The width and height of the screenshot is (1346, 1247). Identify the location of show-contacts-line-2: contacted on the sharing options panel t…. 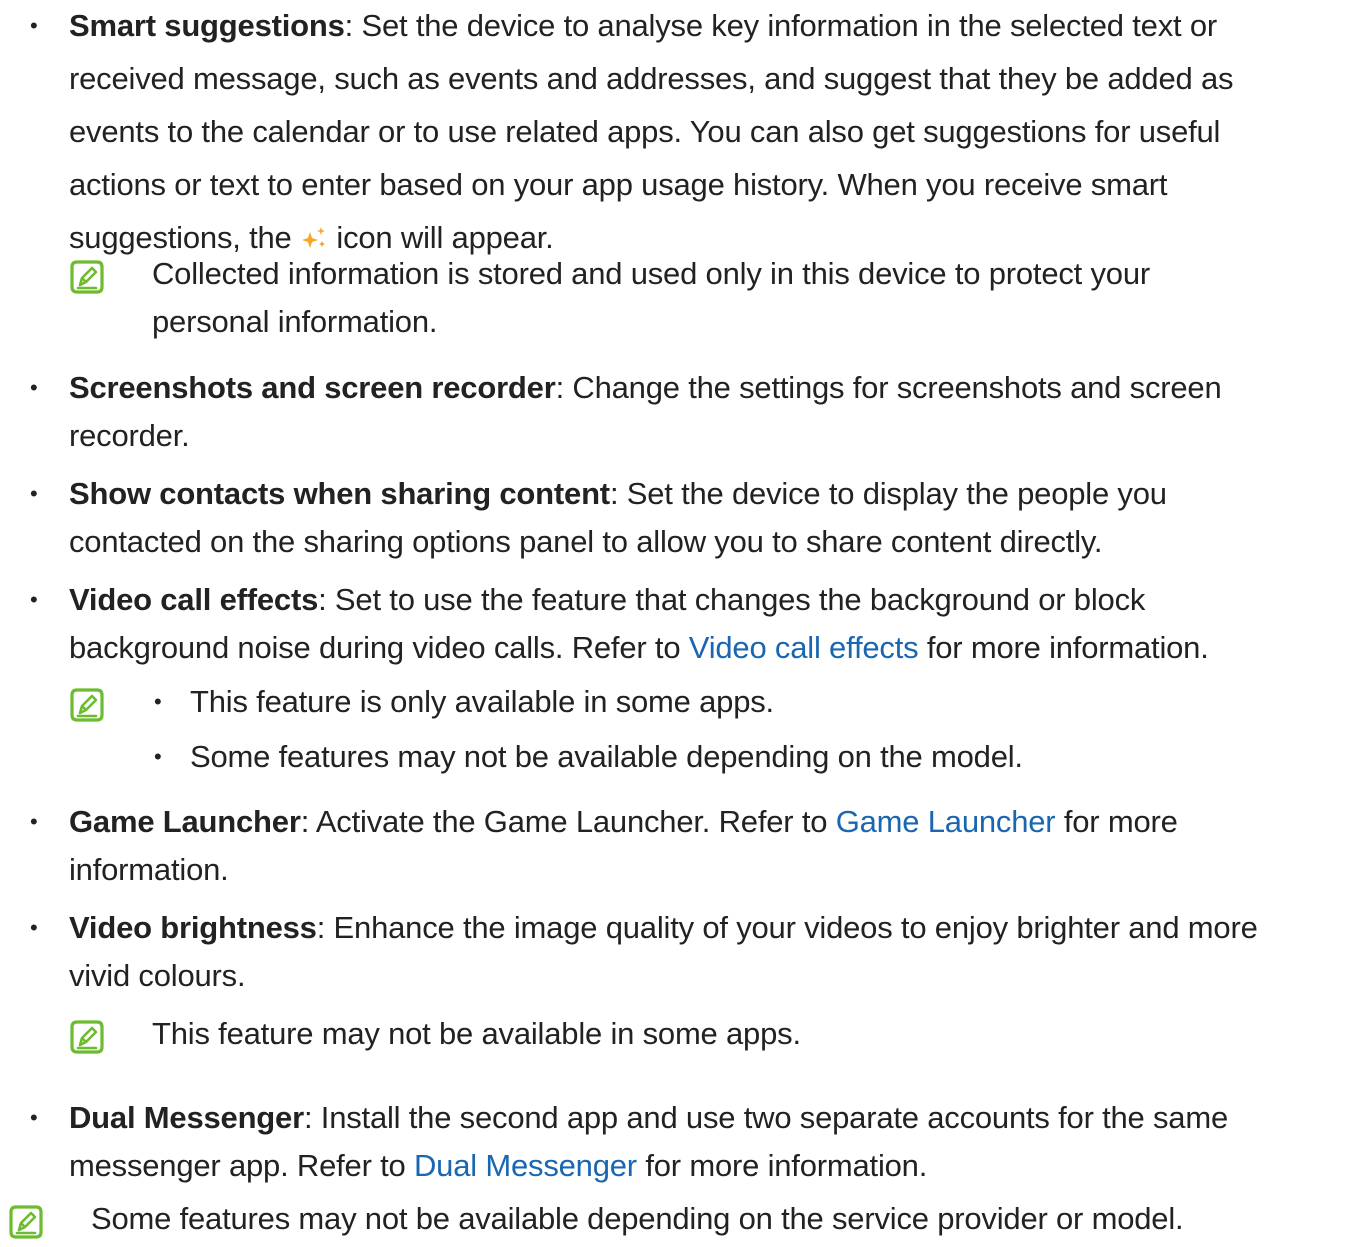
(586, 541).